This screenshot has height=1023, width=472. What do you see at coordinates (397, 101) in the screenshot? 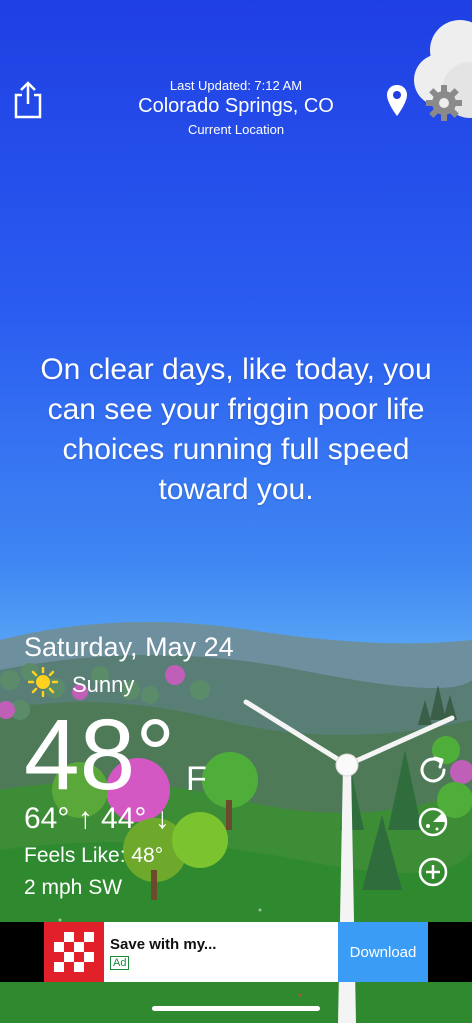
I see `location-pin-icon` at bounding box center [397, 101].